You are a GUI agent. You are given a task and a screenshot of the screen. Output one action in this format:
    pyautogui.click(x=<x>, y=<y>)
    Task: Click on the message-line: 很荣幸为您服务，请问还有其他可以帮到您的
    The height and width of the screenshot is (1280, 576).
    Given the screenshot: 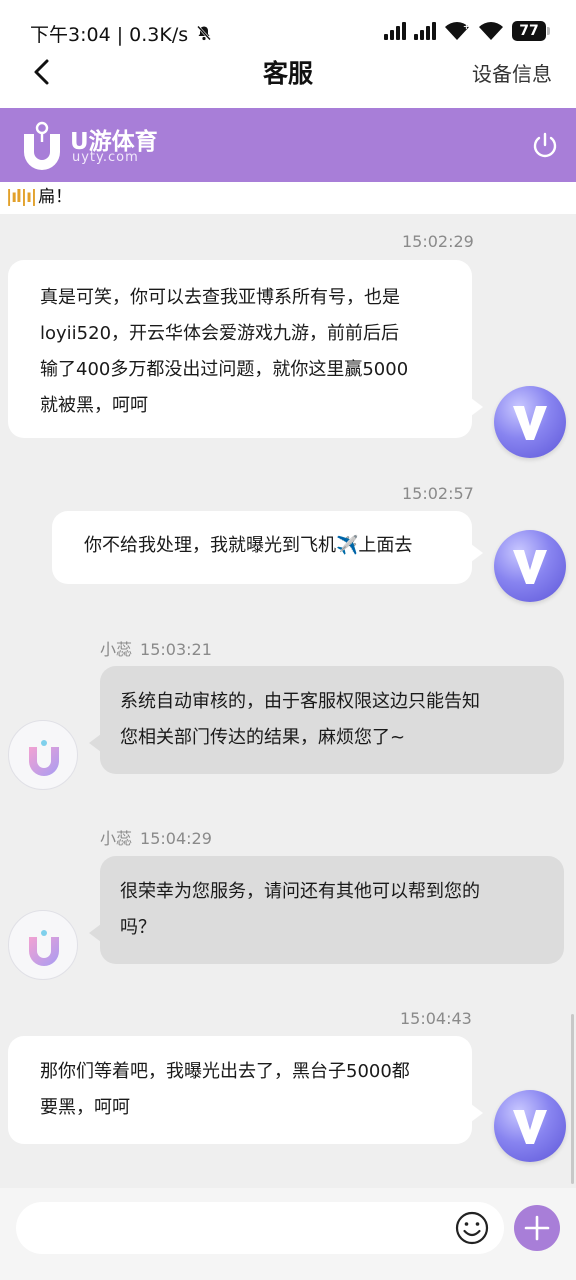 What is the action you would take?
    pyautogui.click(x=300, y=891)
    